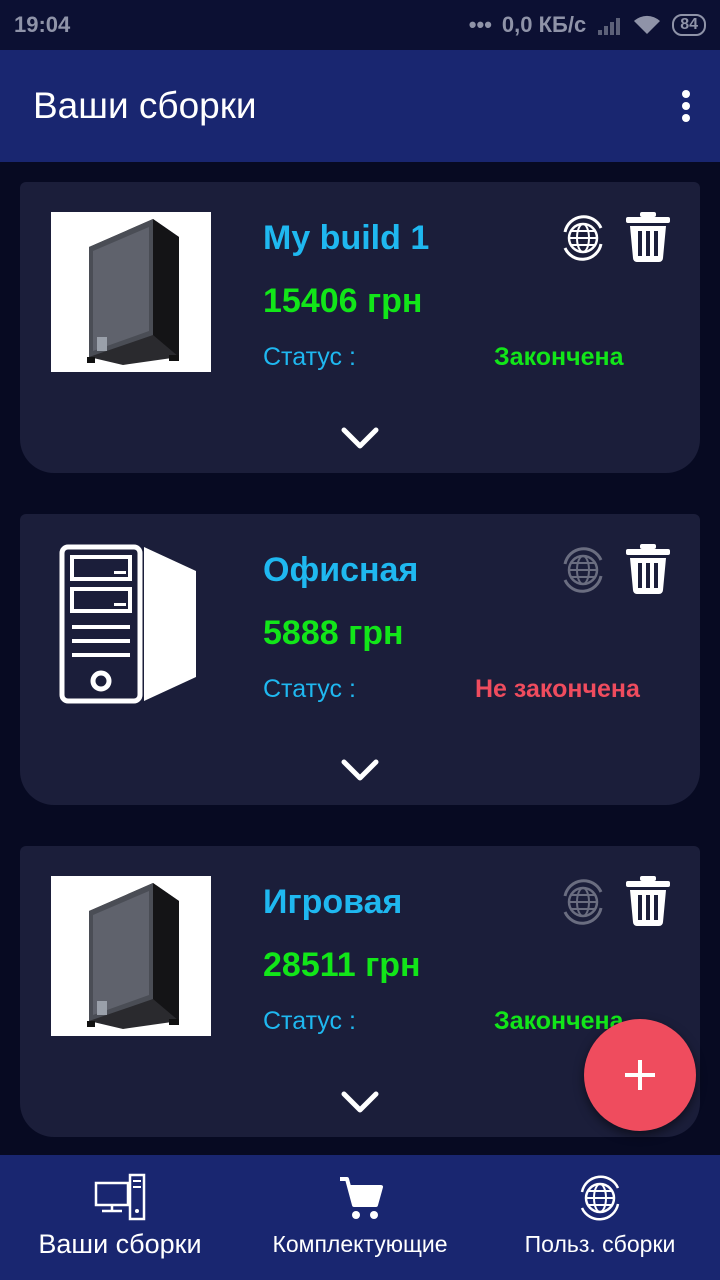  What do you see at coordinates (360, 106) in the screenshot?
I see `app-bar: Ваши сборки` at bounding box center [360, 106].